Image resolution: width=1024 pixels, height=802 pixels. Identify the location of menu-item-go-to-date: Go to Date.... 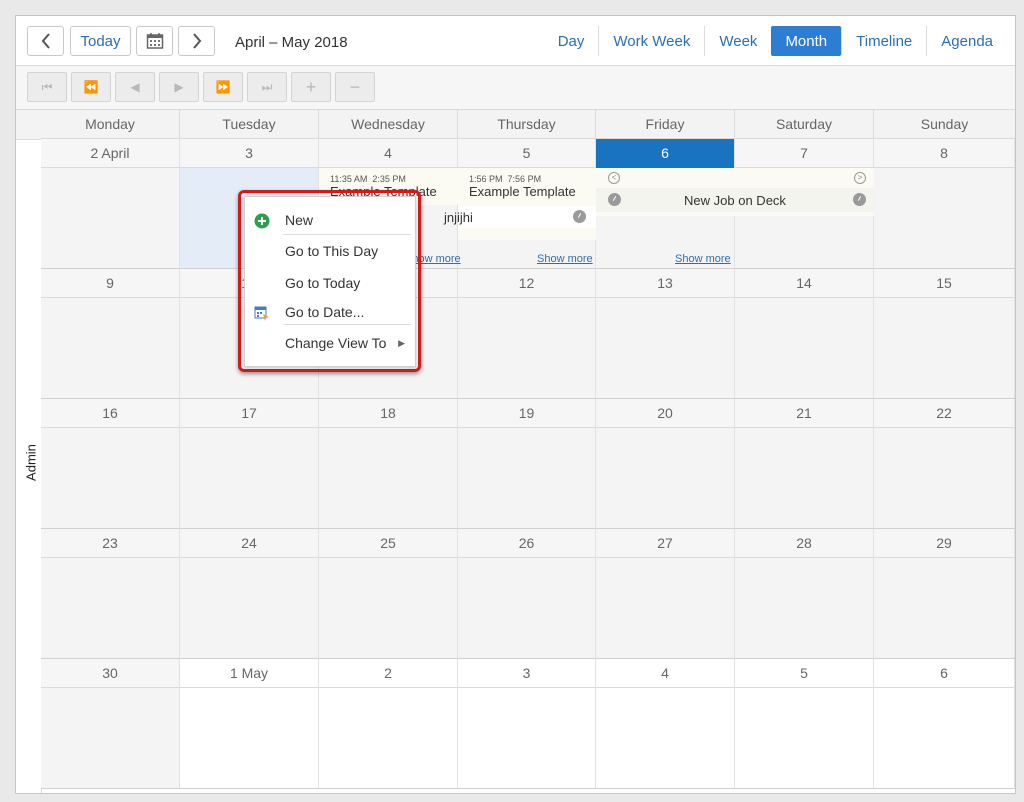
(330, 312).